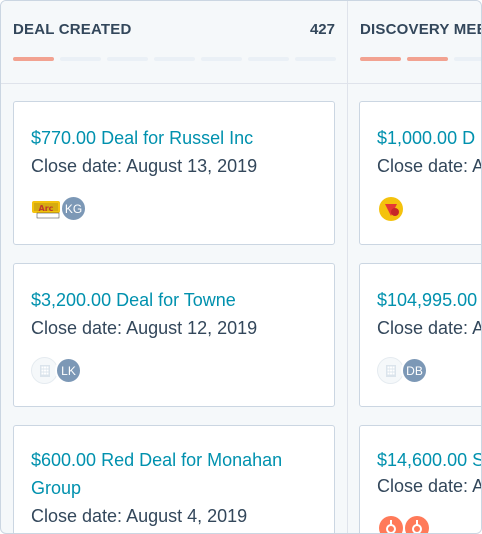 Image resolution: width=482 pixels, height=534 pixels. I want to click on deal-name-link: $1,000.00 D, so click(429, 138).